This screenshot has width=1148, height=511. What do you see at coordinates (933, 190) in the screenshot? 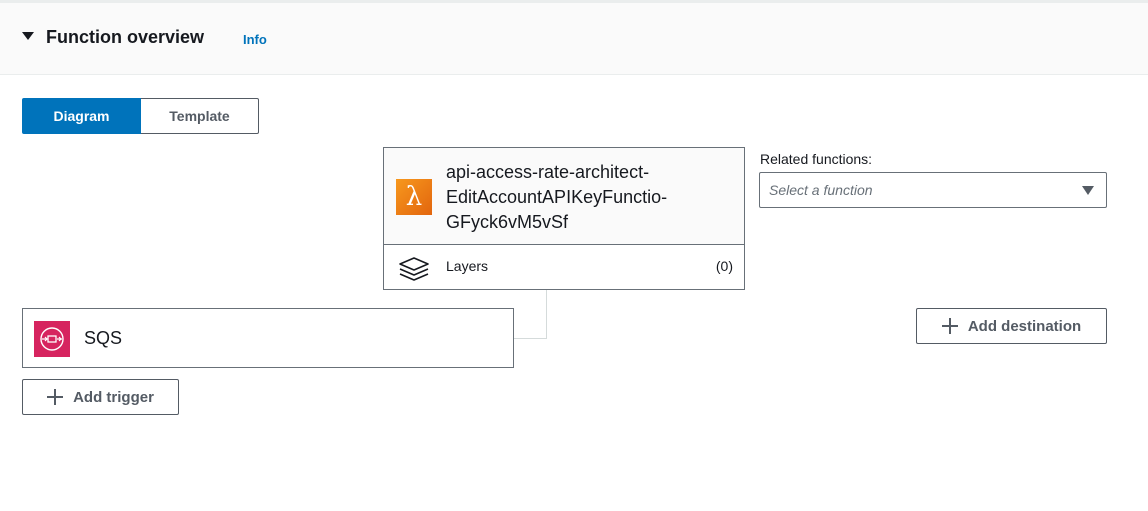
I see `related-functions-select: Select a function` at bounding box center [933, 190].